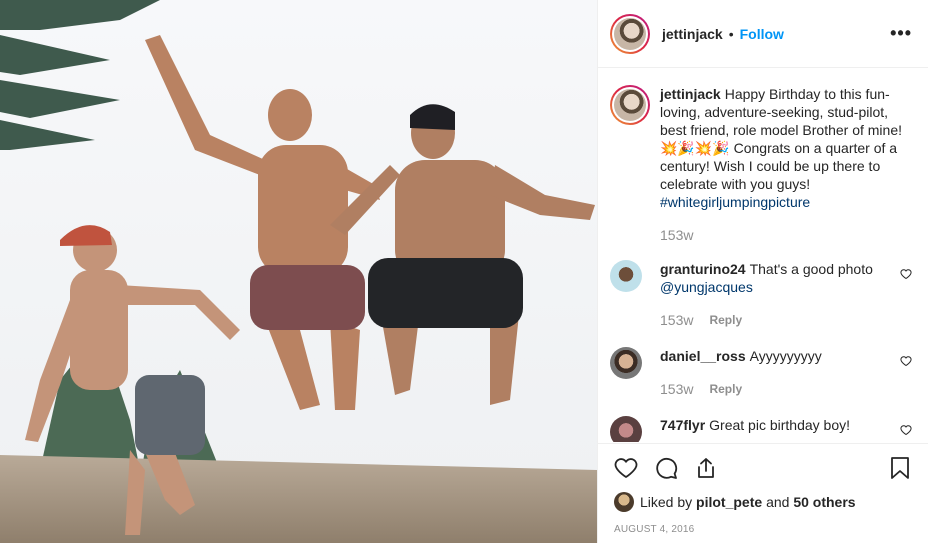  What do you see at coordinates (811, 269) in the screenshot?
I see `comment-text: That's a good photo` at bounding box center [811, 269].